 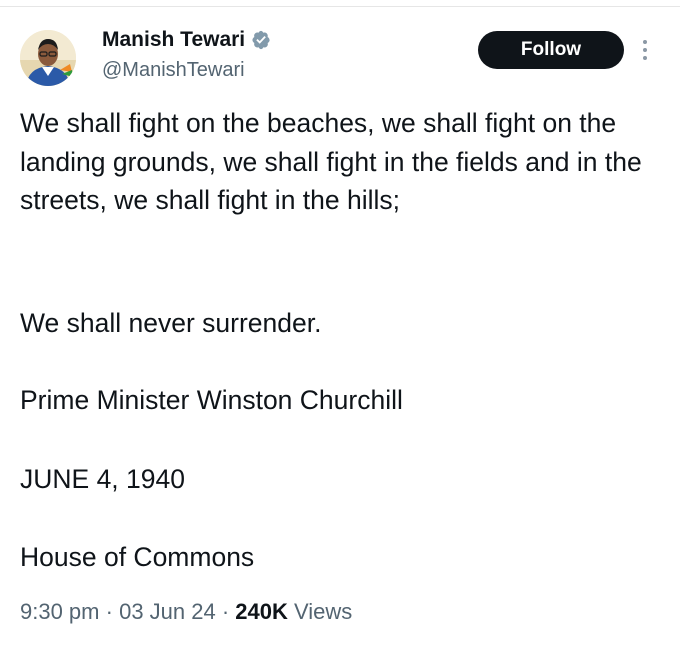 I want to click on avatar, so click(x=48, y=58).